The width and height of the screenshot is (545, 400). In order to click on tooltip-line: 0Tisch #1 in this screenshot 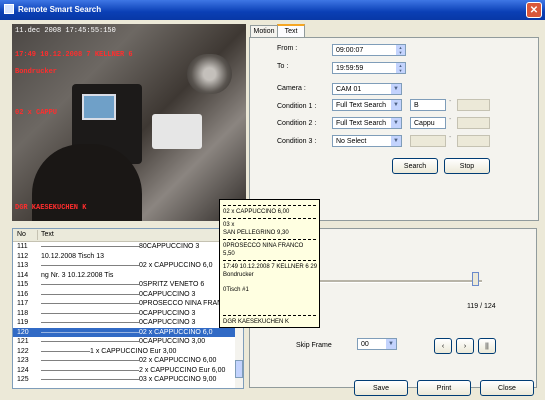, I will do `click(236, 290)`.